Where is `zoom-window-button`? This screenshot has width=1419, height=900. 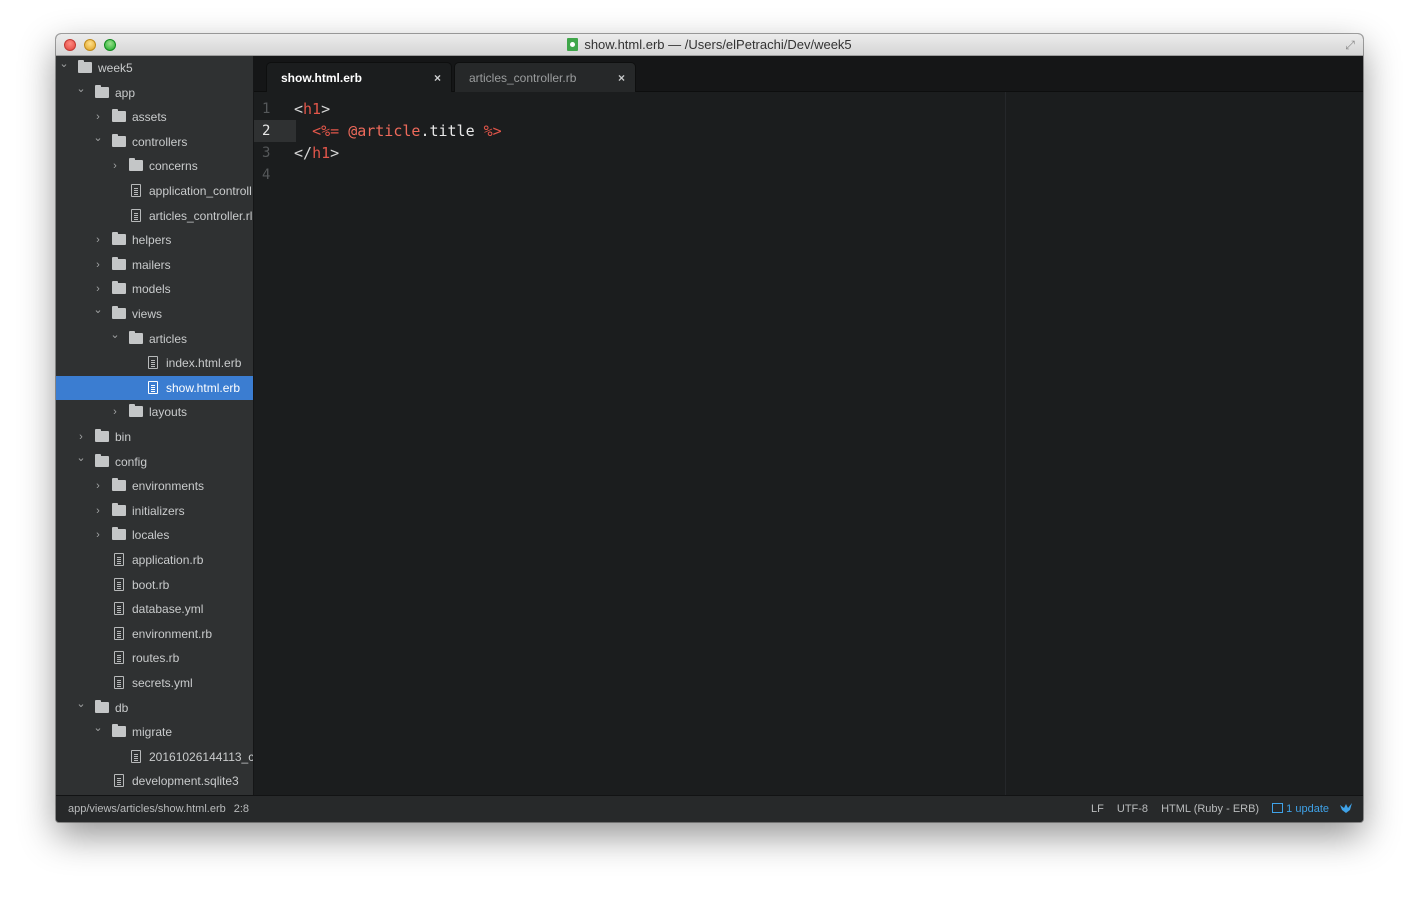
zoom-window-button is located at coordinates (110, 45).